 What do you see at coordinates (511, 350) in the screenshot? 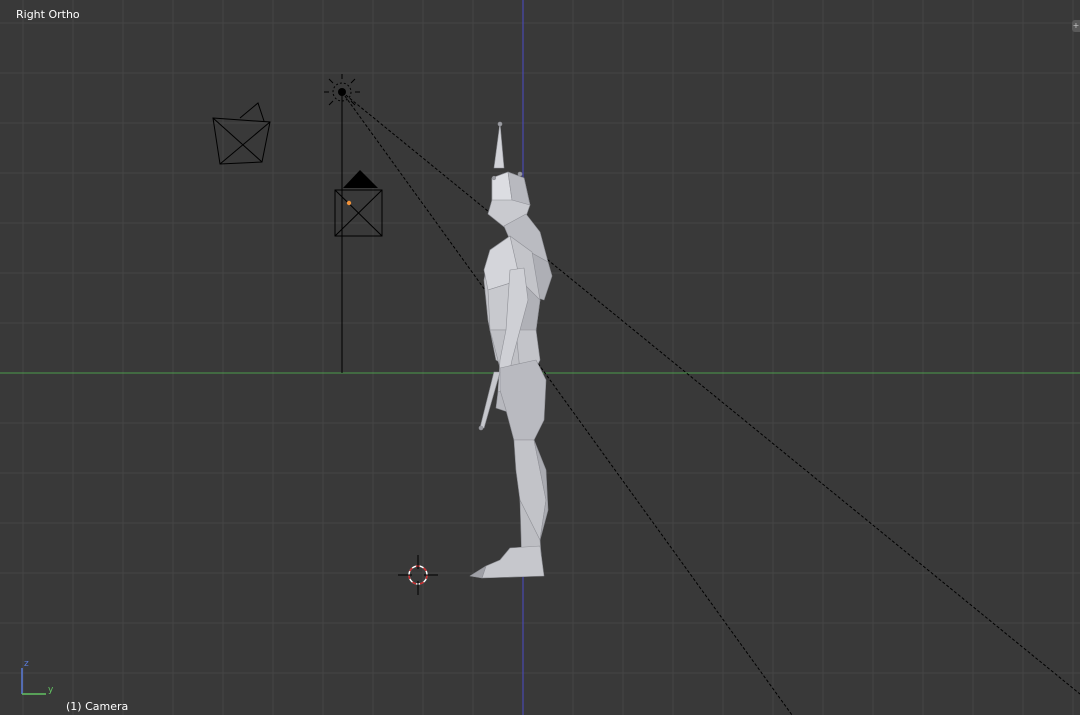
I see `character-mesh` at bounding box center [511, 350].